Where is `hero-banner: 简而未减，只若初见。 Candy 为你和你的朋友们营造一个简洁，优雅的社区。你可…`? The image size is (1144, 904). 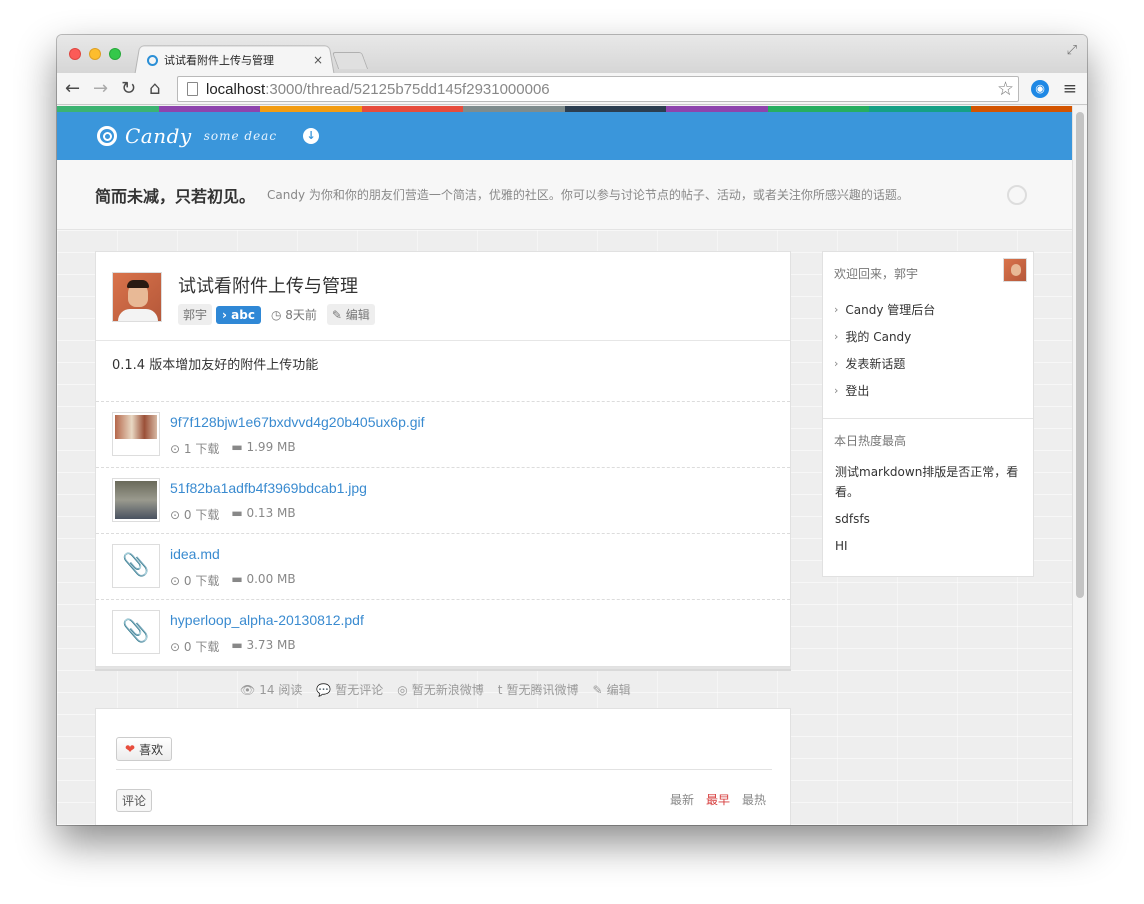 hero-banner: 简而未减，只若初见。 Candy 为你和你的朋友们营造一个简洁，优雅的社区。你可… is located at coordinates (564, 195).